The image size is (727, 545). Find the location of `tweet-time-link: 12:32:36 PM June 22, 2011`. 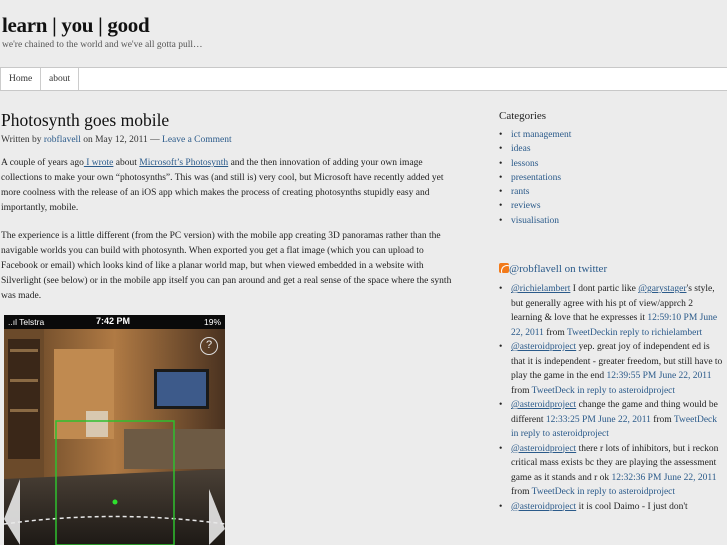

tweet-time-link: 12:32:36 PM June 22, 2011 is located at coordinates (664, 478).